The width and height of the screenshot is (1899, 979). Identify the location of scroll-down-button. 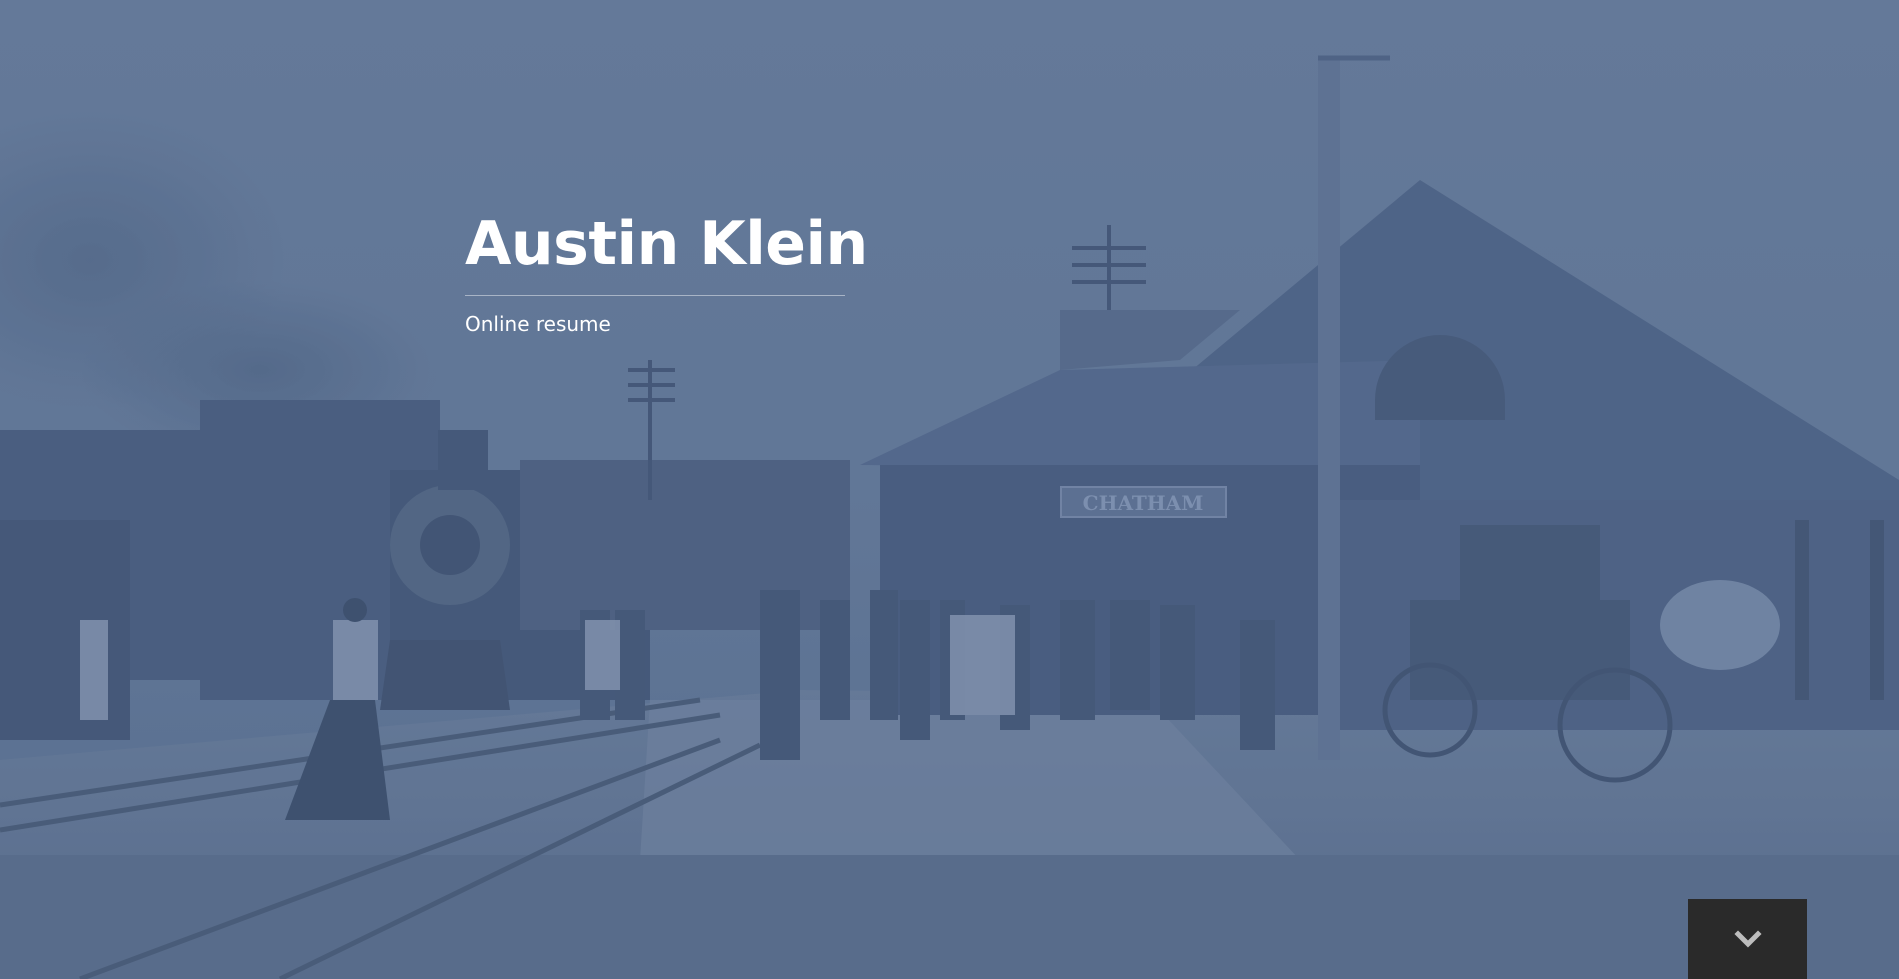
(1747, 939).